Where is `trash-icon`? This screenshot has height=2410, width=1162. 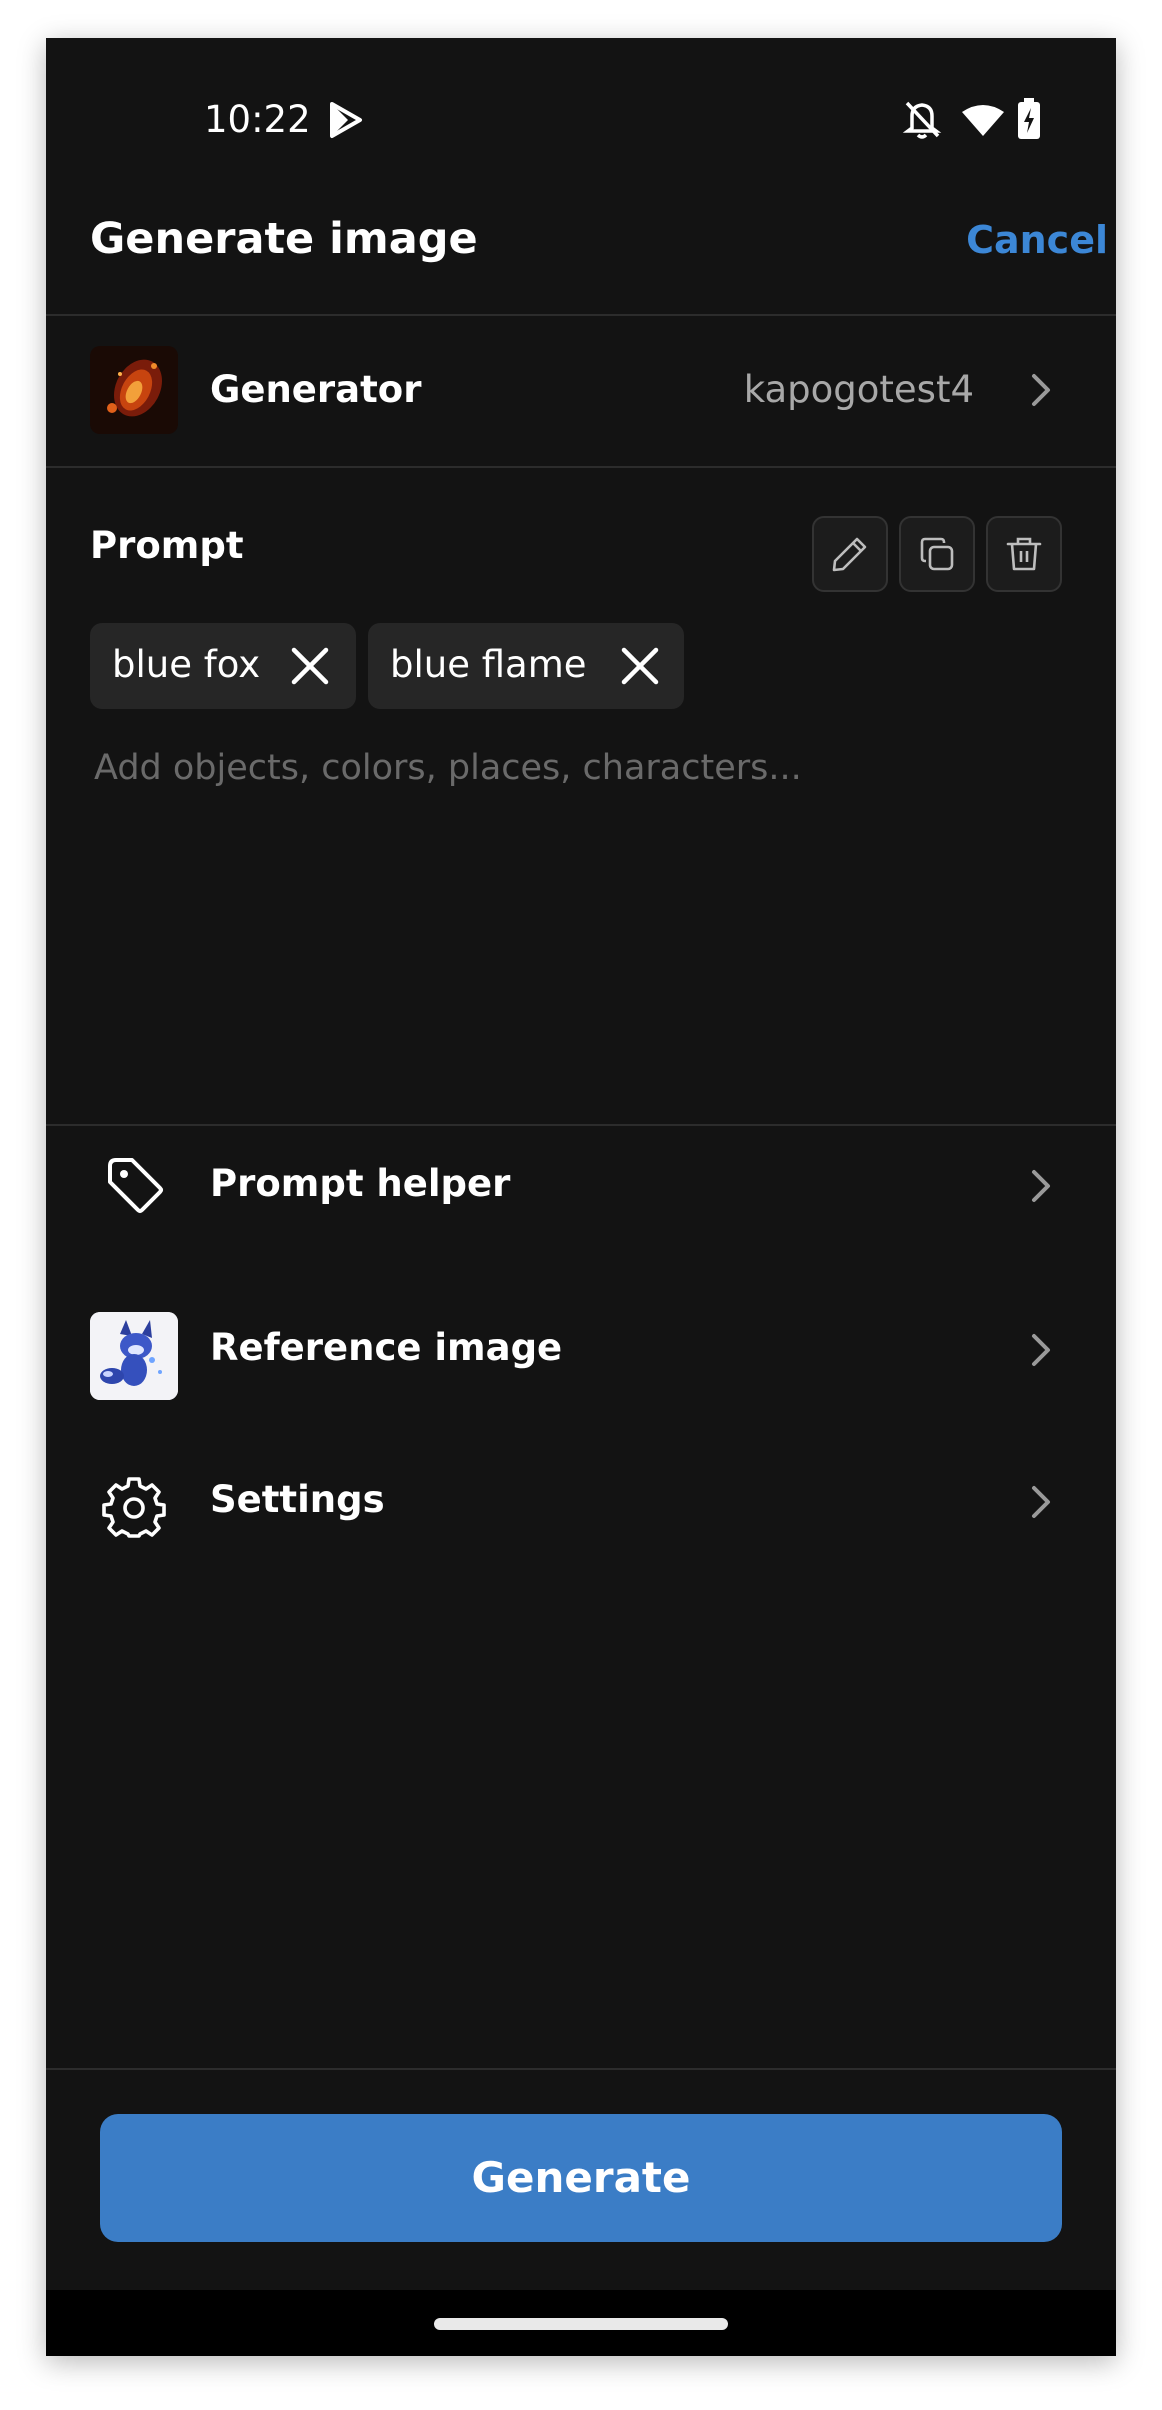 trash-icon is located at coordinates (1024, 554).